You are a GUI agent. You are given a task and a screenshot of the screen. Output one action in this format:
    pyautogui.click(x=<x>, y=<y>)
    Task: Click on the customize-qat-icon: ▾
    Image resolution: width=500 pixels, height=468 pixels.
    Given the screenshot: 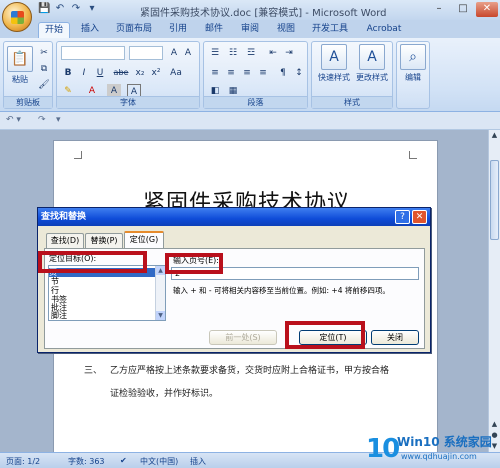 What is the action you would take?
    pyautogui.click(x=92, y=9)
    